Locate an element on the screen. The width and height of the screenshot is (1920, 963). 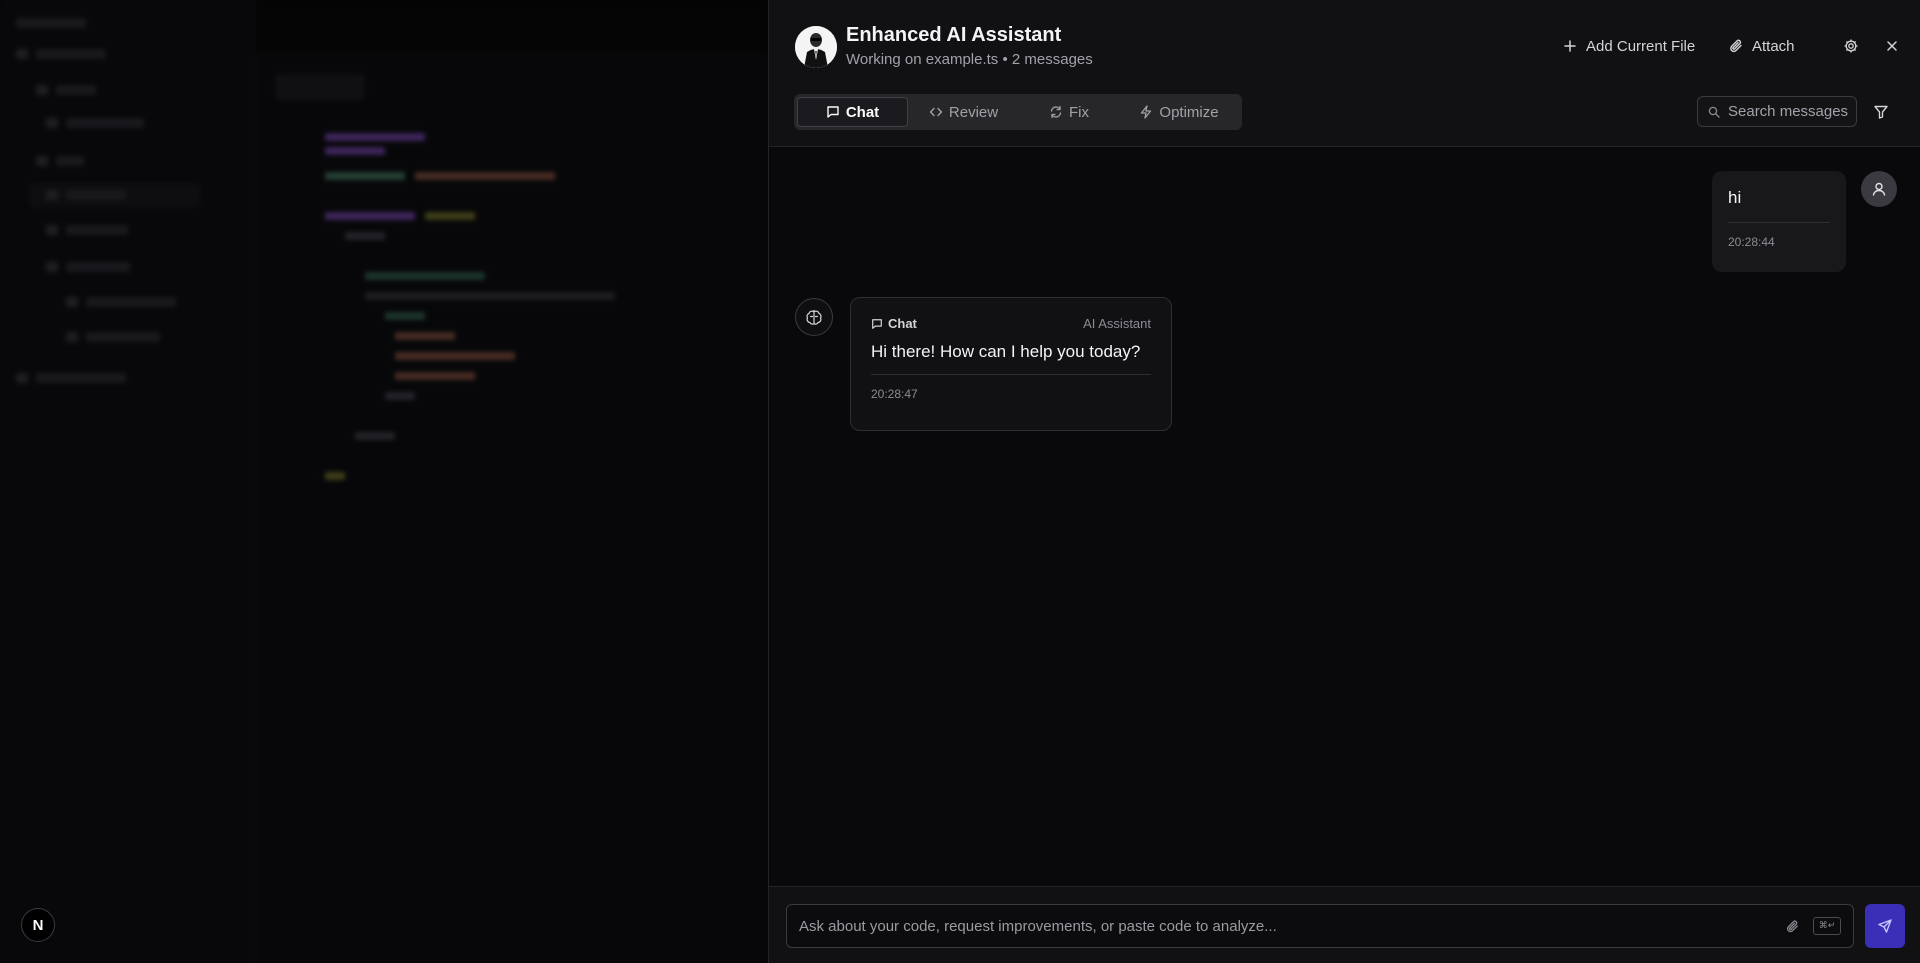
brain-icon is located at coordinates (814, 317).